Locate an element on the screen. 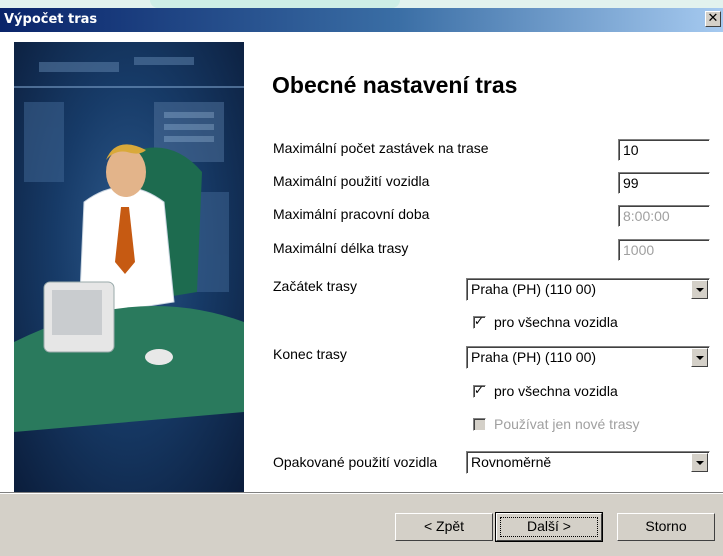 The height and width of the screenshot is (556, 723). background-glow is located at coordinates (275, 4).